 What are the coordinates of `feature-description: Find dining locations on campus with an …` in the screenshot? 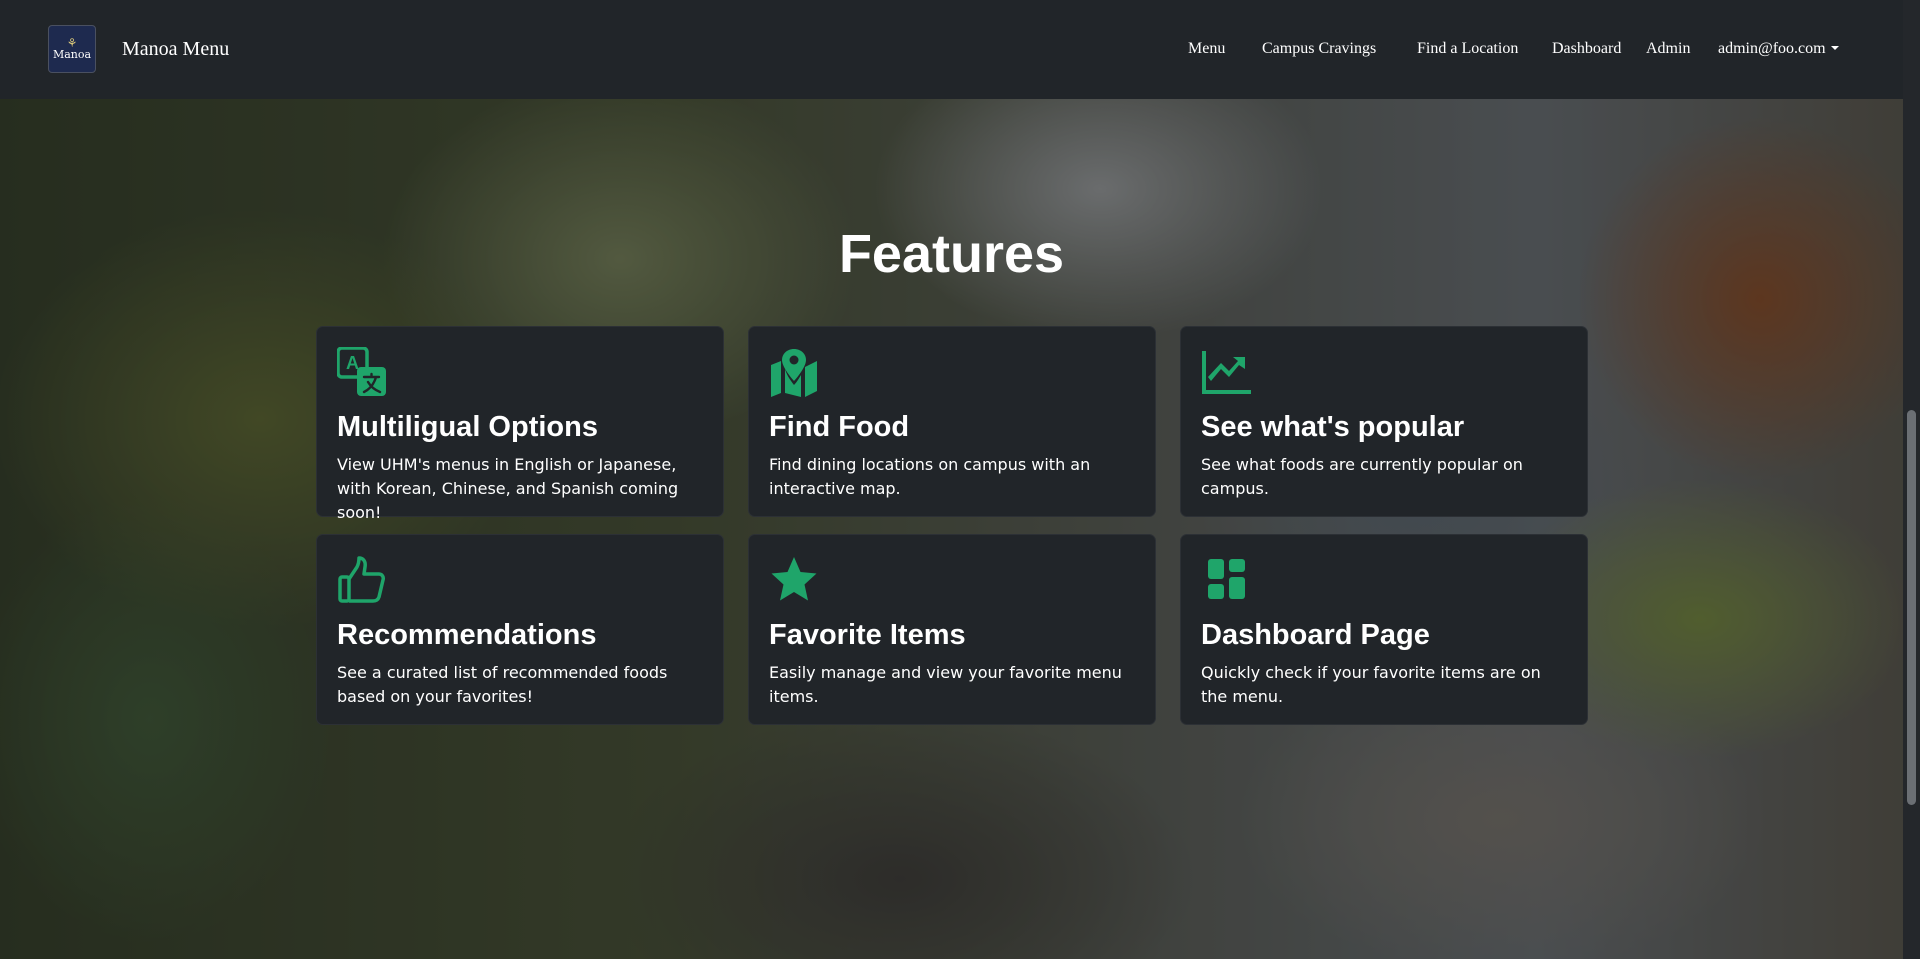 It's located at (930, 476).